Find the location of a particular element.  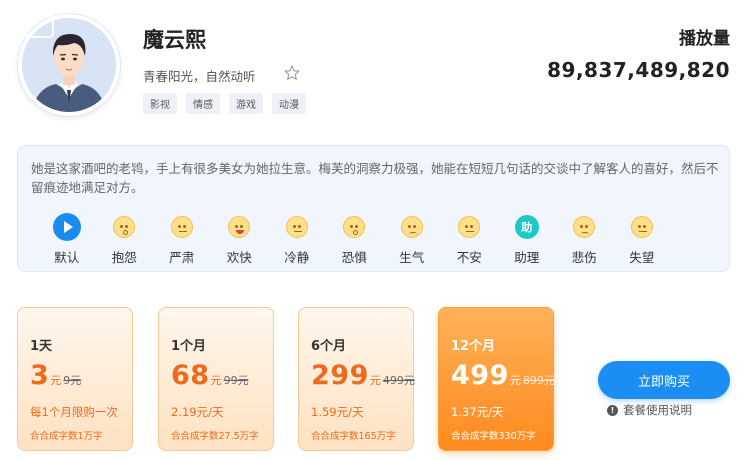

emotion-angry: 生气 is located at coordinates (412, 239).